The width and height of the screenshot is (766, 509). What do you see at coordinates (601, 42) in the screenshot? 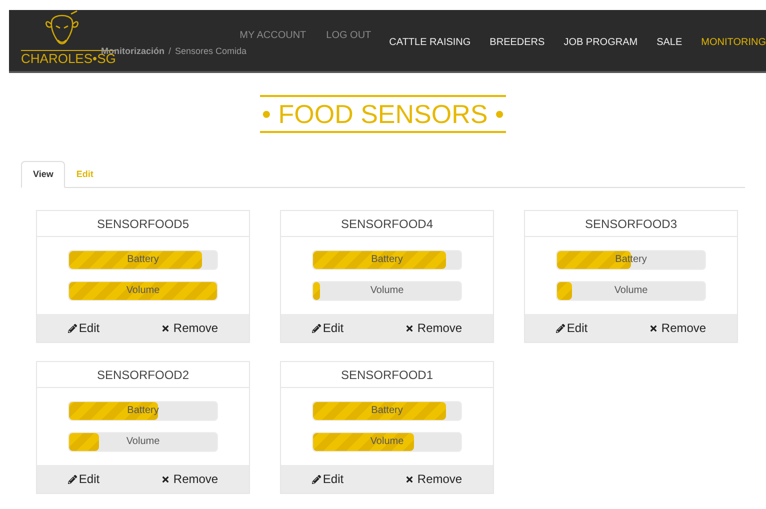
I see `nav-link: JOB PROGRAM` at bounding box center [601, 42].